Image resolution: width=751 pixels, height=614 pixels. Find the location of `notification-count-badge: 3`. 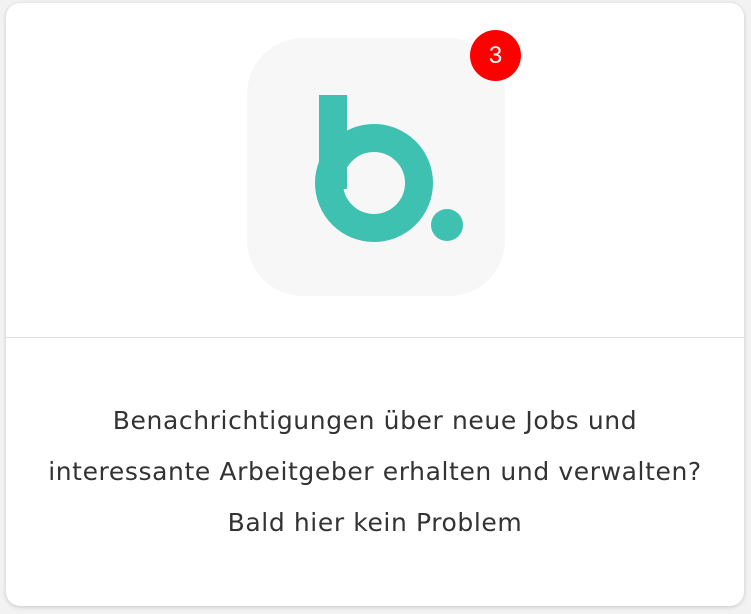

notification-count-badge: 3 is located at coordinates (495, 55).